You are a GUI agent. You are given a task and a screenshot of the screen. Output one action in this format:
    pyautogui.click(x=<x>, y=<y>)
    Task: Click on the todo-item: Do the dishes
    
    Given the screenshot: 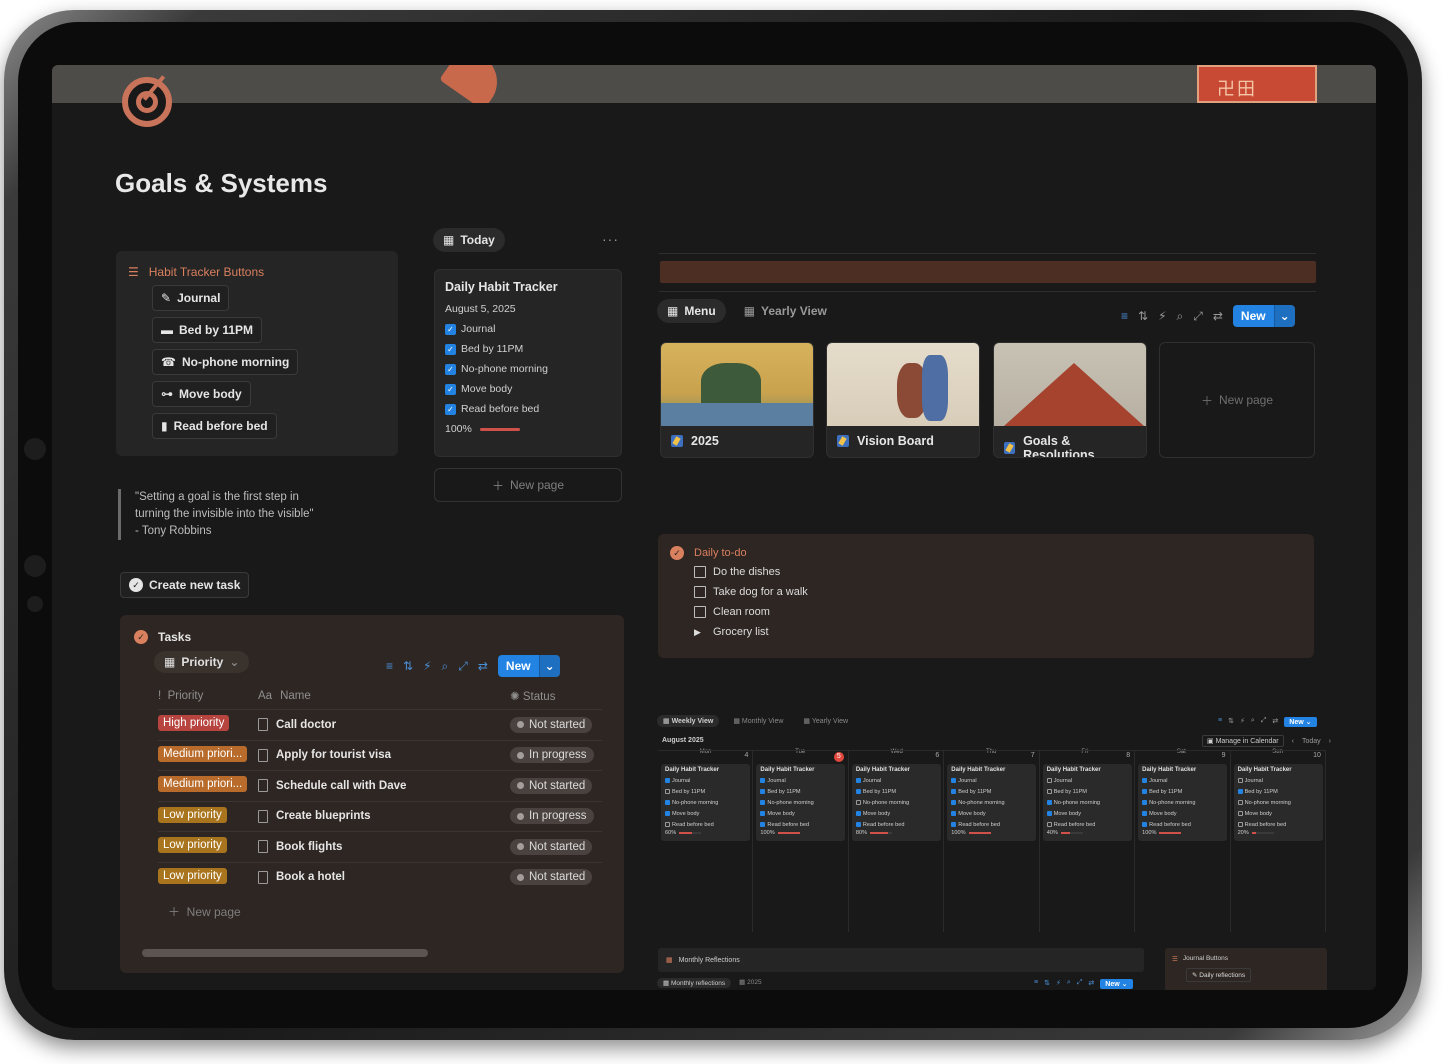 What is the action you would take?
    pyautogui.click(x=998, y=572)
    